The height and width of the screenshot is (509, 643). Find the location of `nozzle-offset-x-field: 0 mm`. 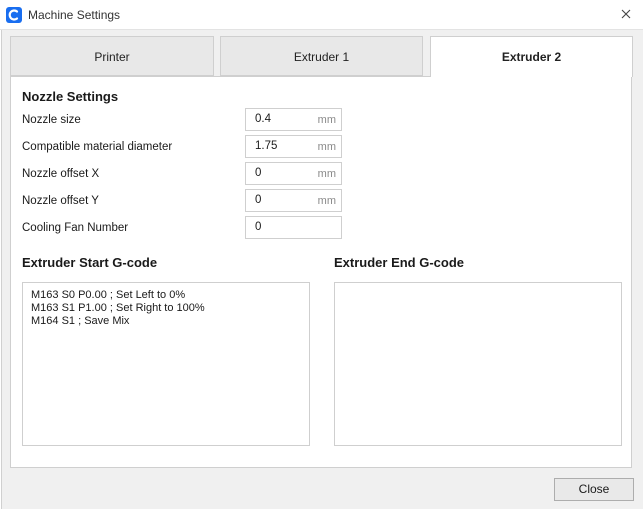

nozzle-offset-x-field: 0 mm is located at coordinates (293, 173).